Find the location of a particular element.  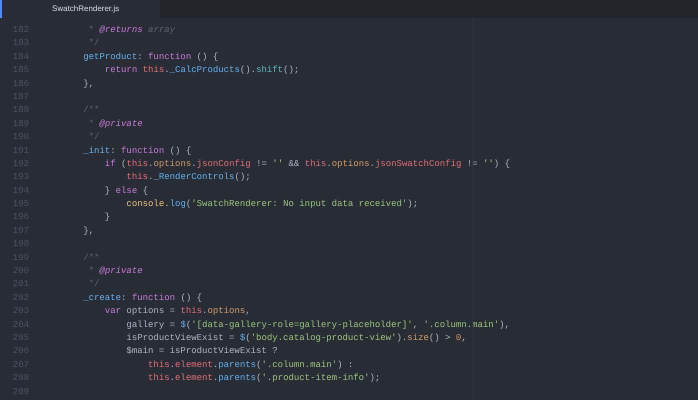

code-line: _create: function () { is located at coordinates (142, 298).